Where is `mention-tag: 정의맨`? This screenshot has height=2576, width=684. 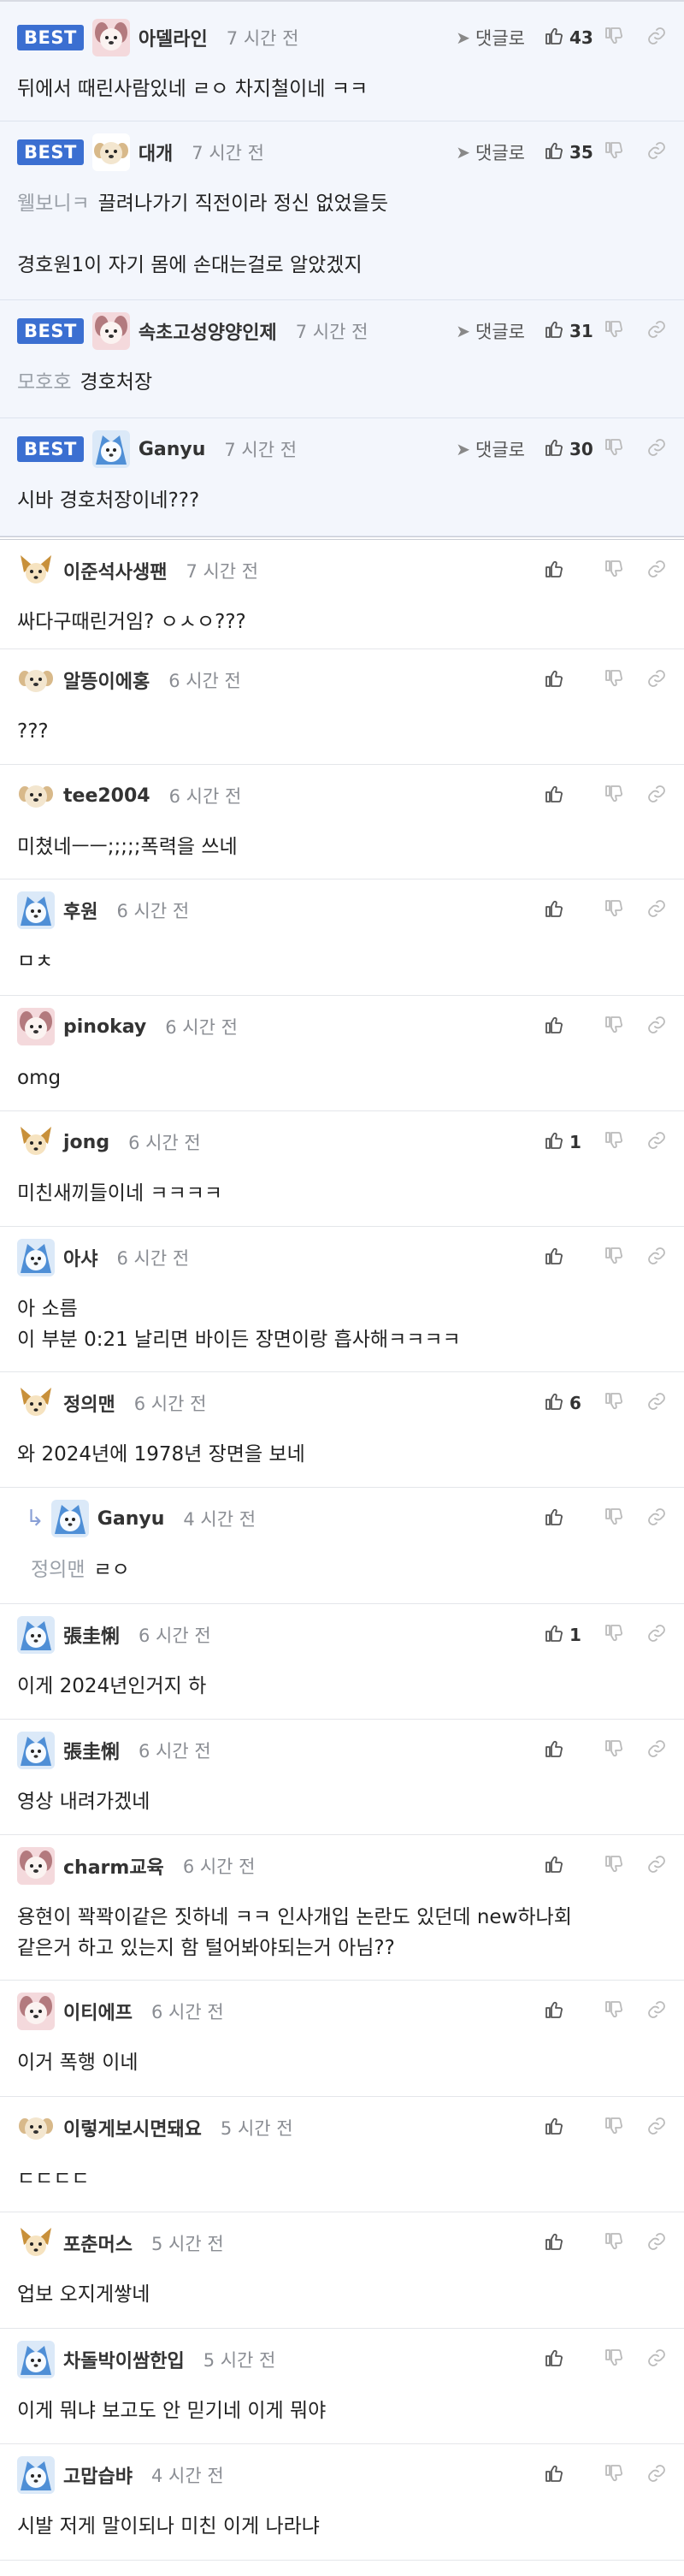
mention-tag: 정의맨 is located at coordinates (58, 1570).